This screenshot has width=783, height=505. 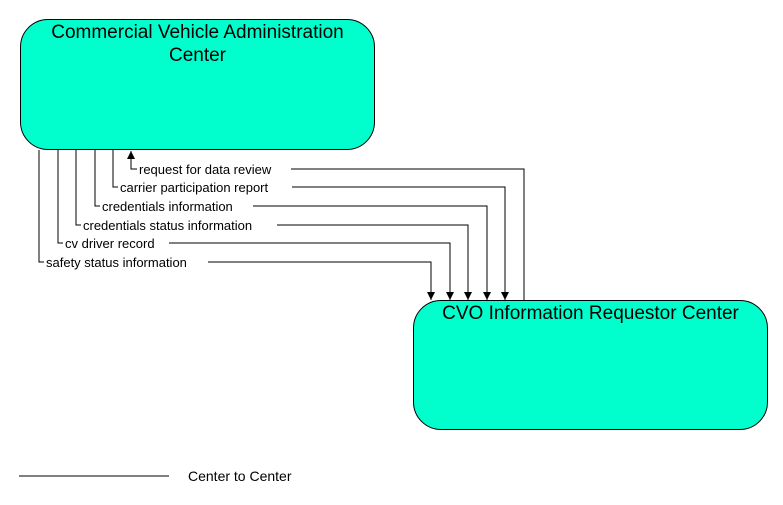 I want to click on flow-label: carrier participation report, so click(x=194, y=187).